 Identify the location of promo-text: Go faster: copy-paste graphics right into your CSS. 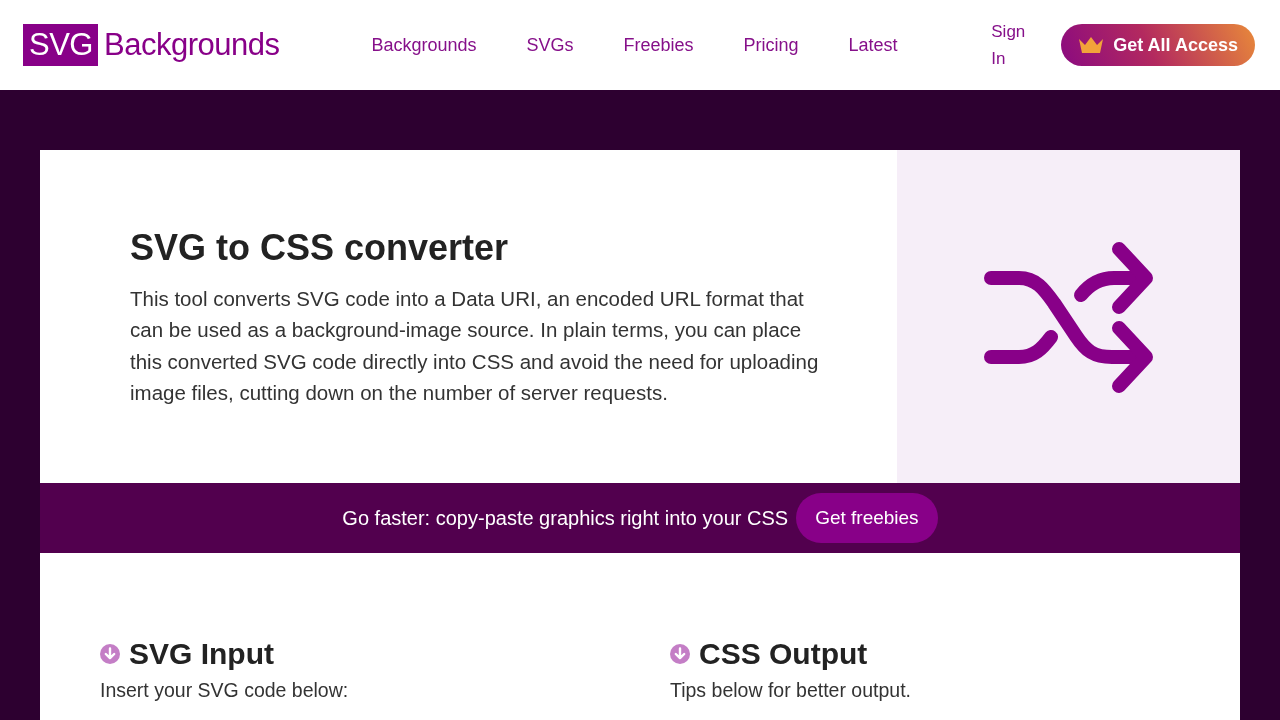
(565, 518).